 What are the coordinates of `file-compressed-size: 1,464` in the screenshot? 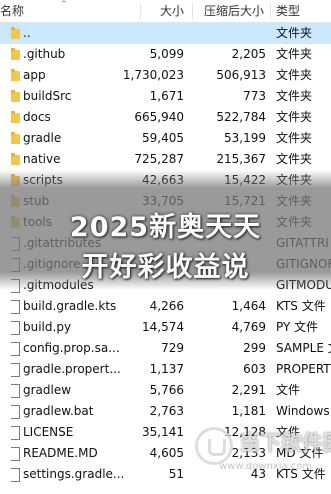 It's located at (248, 306).